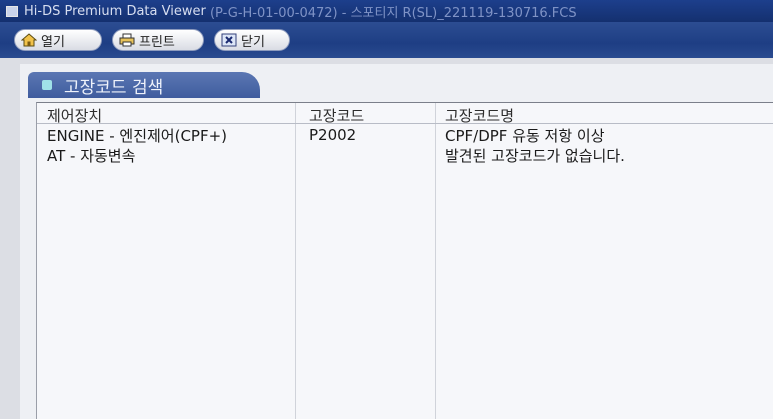 This screenshot has width=773, height=419. What do you see at coordinates (127, 40) in the screenshot?
I see `printer-icon` at bounding box center [127, 40].